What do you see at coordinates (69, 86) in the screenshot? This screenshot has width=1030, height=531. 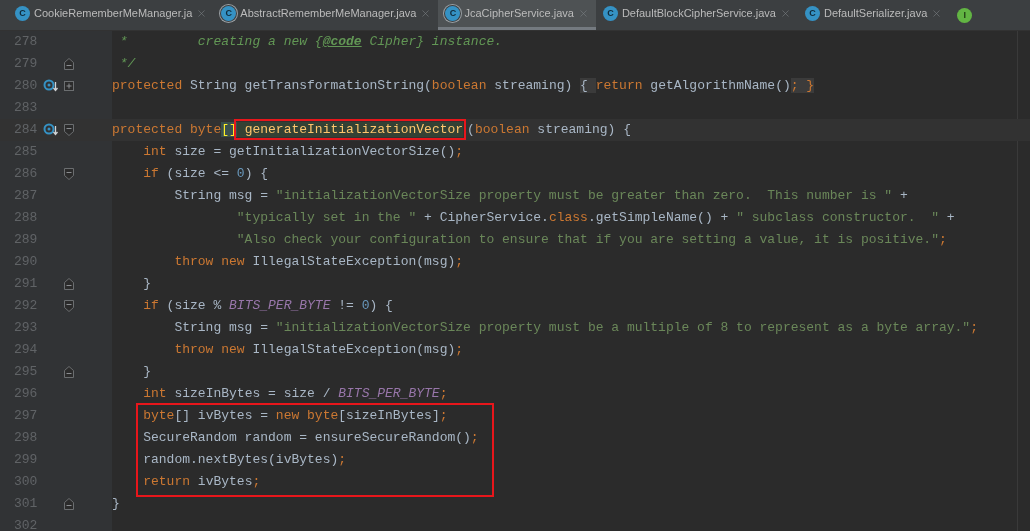 I see `expand-fold-icon` at bounding box center [69, 86].